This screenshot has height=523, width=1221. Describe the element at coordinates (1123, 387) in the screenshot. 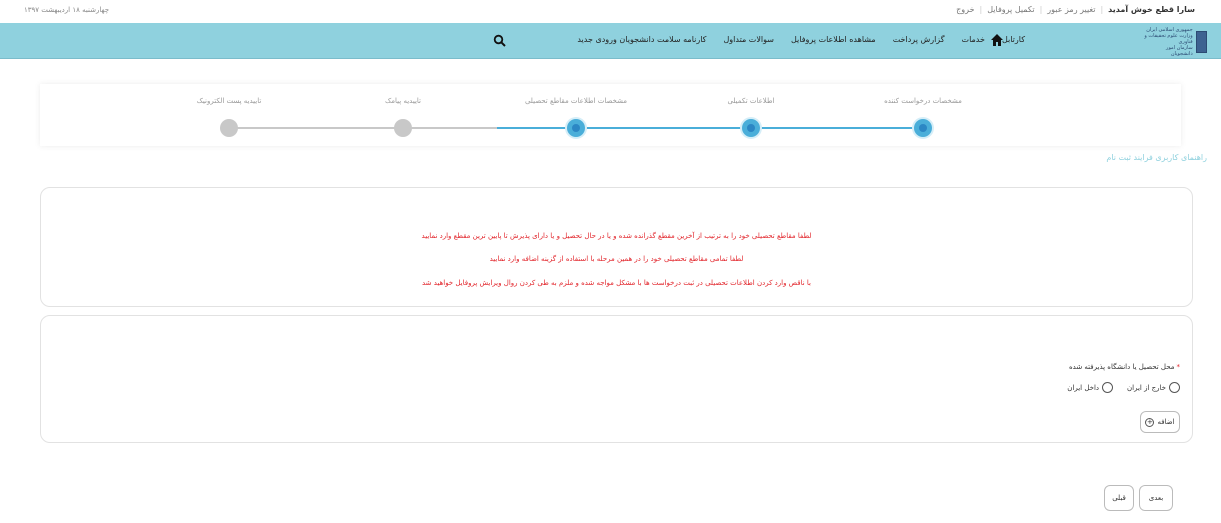

I see `study-place-options: خارج از ایران داخل ایران` at that location.